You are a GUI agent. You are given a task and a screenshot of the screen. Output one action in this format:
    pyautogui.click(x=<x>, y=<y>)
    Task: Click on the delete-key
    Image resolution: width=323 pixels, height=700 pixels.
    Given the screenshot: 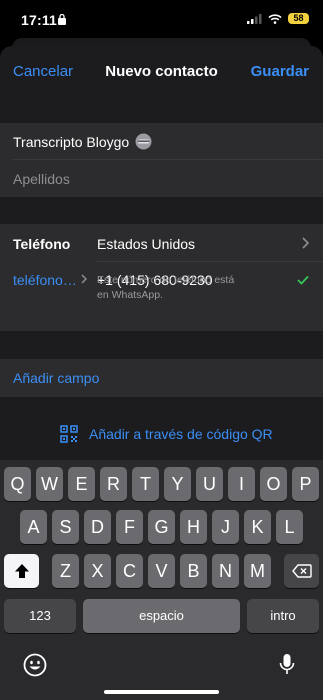 What is the action you would take?
    pyautogui.click(x=301, y=571)
    